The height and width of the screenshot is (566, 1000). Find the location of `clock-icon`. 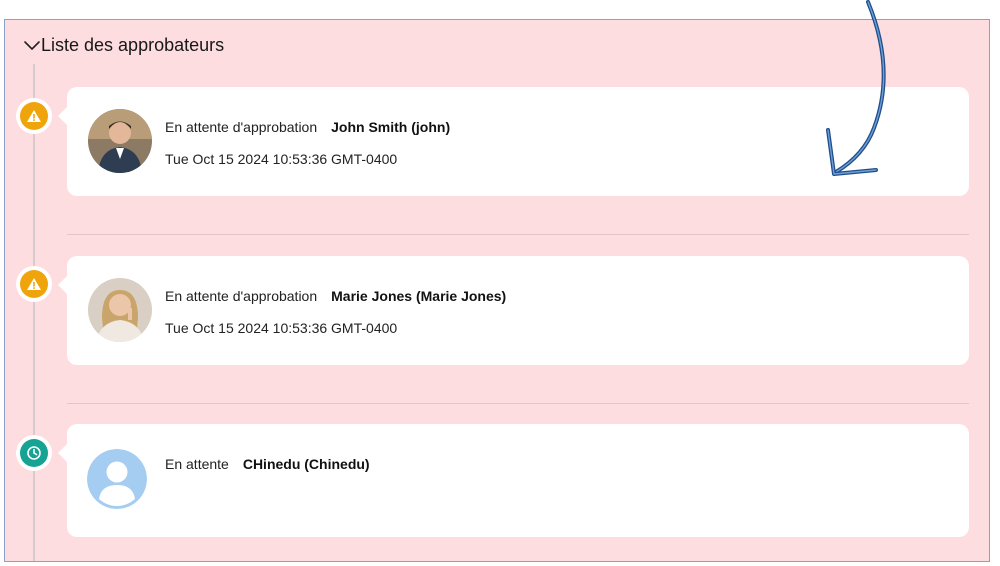

clock-icon is located at coordinates (34, 453).